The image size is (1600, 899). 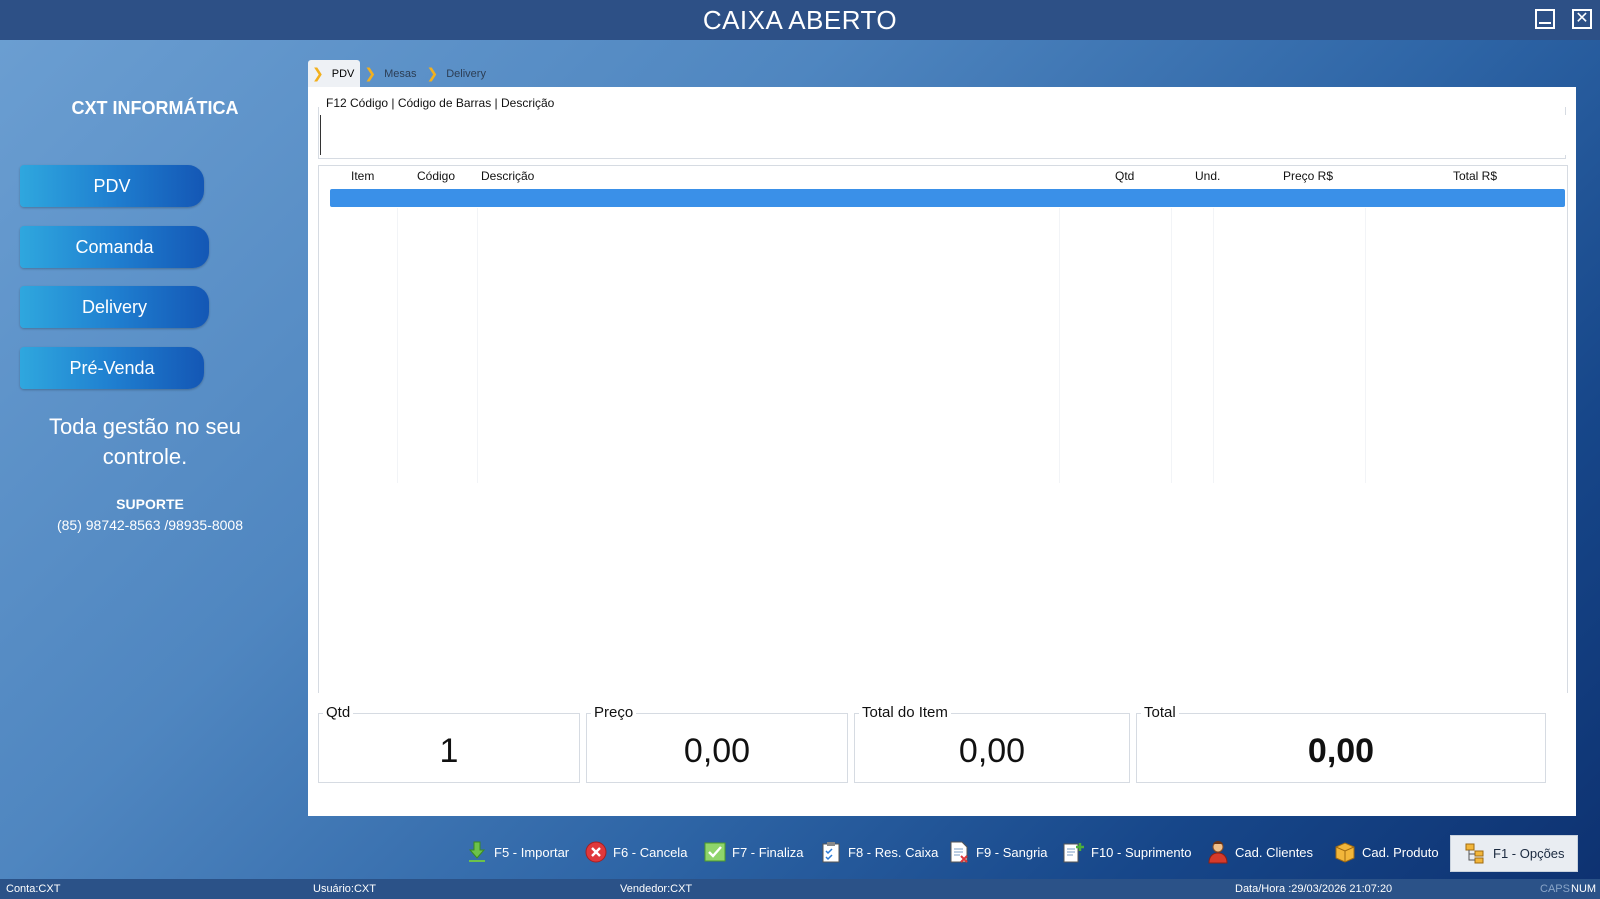 What do you see at coordinates (717, 751) in the screenshot?
I see `preco-value: 0,00` at bounding box center [717, 751].